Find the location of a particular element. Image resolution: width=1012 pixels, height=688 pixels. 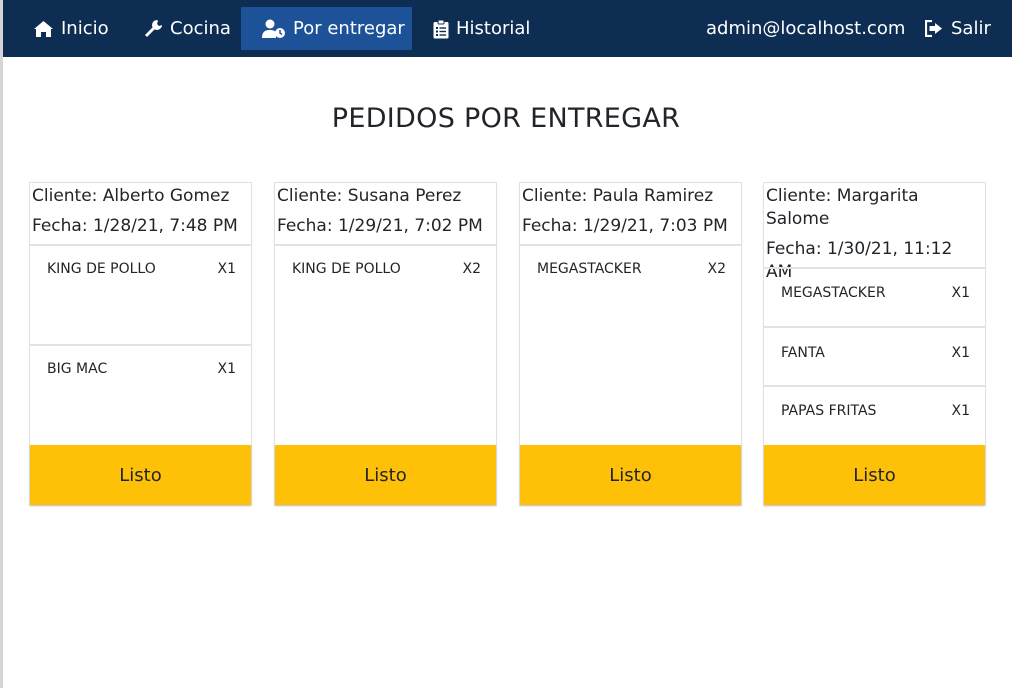

item-name: BIG MAC is located at coordinates (77, 369).